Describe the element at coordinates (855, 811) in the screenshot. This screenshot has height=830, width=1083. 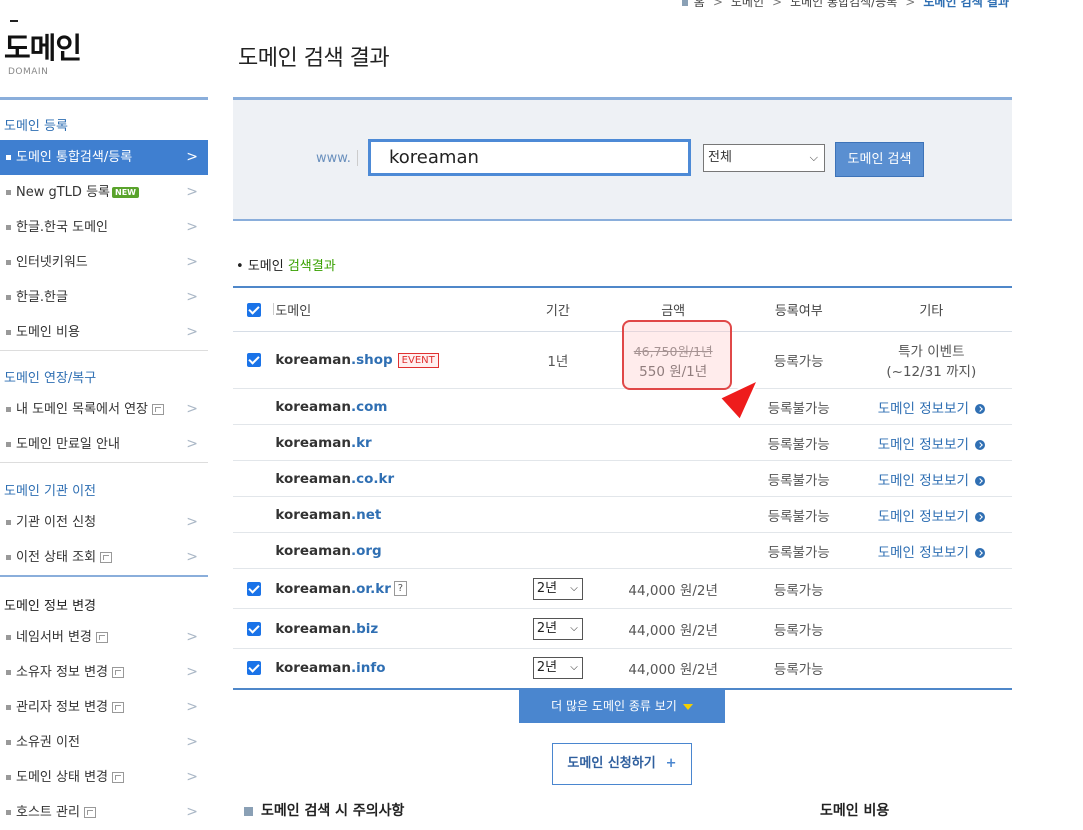
I see `cost-section-title: 도메인 비용` at that location.